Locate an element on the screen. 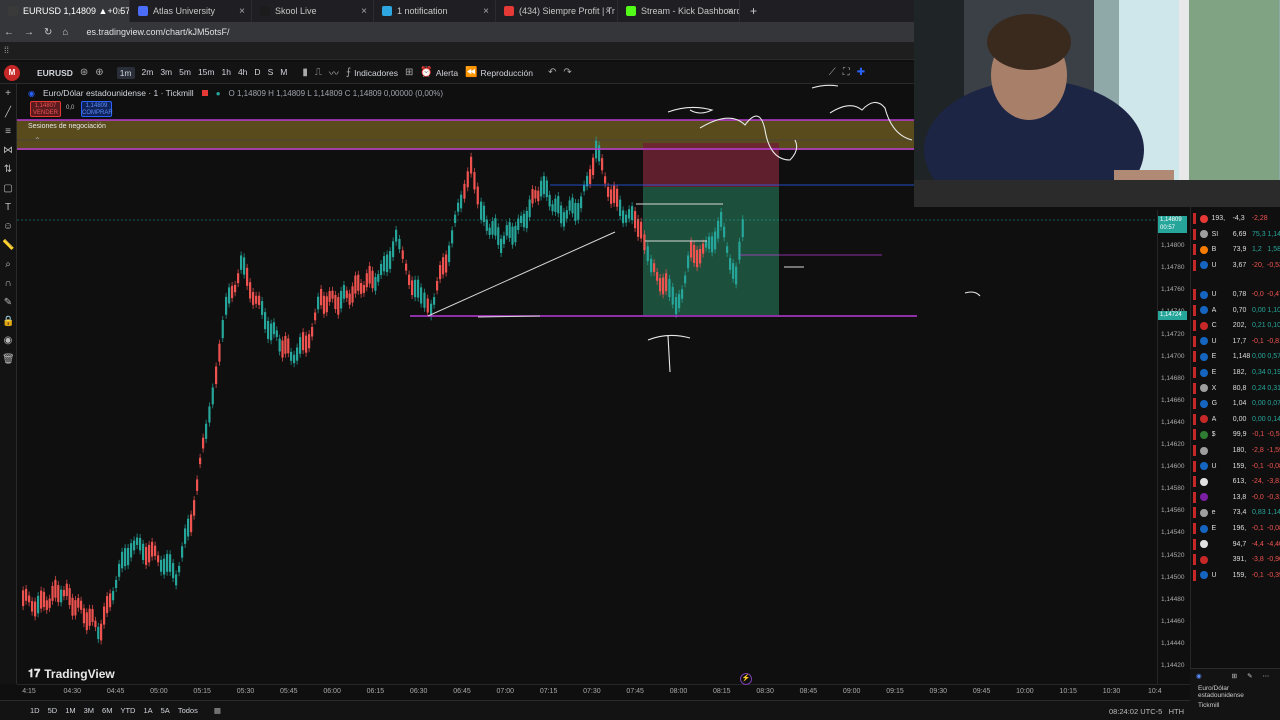  sell-button: 1,14807 VENDER is located at coordinates (45, 109).